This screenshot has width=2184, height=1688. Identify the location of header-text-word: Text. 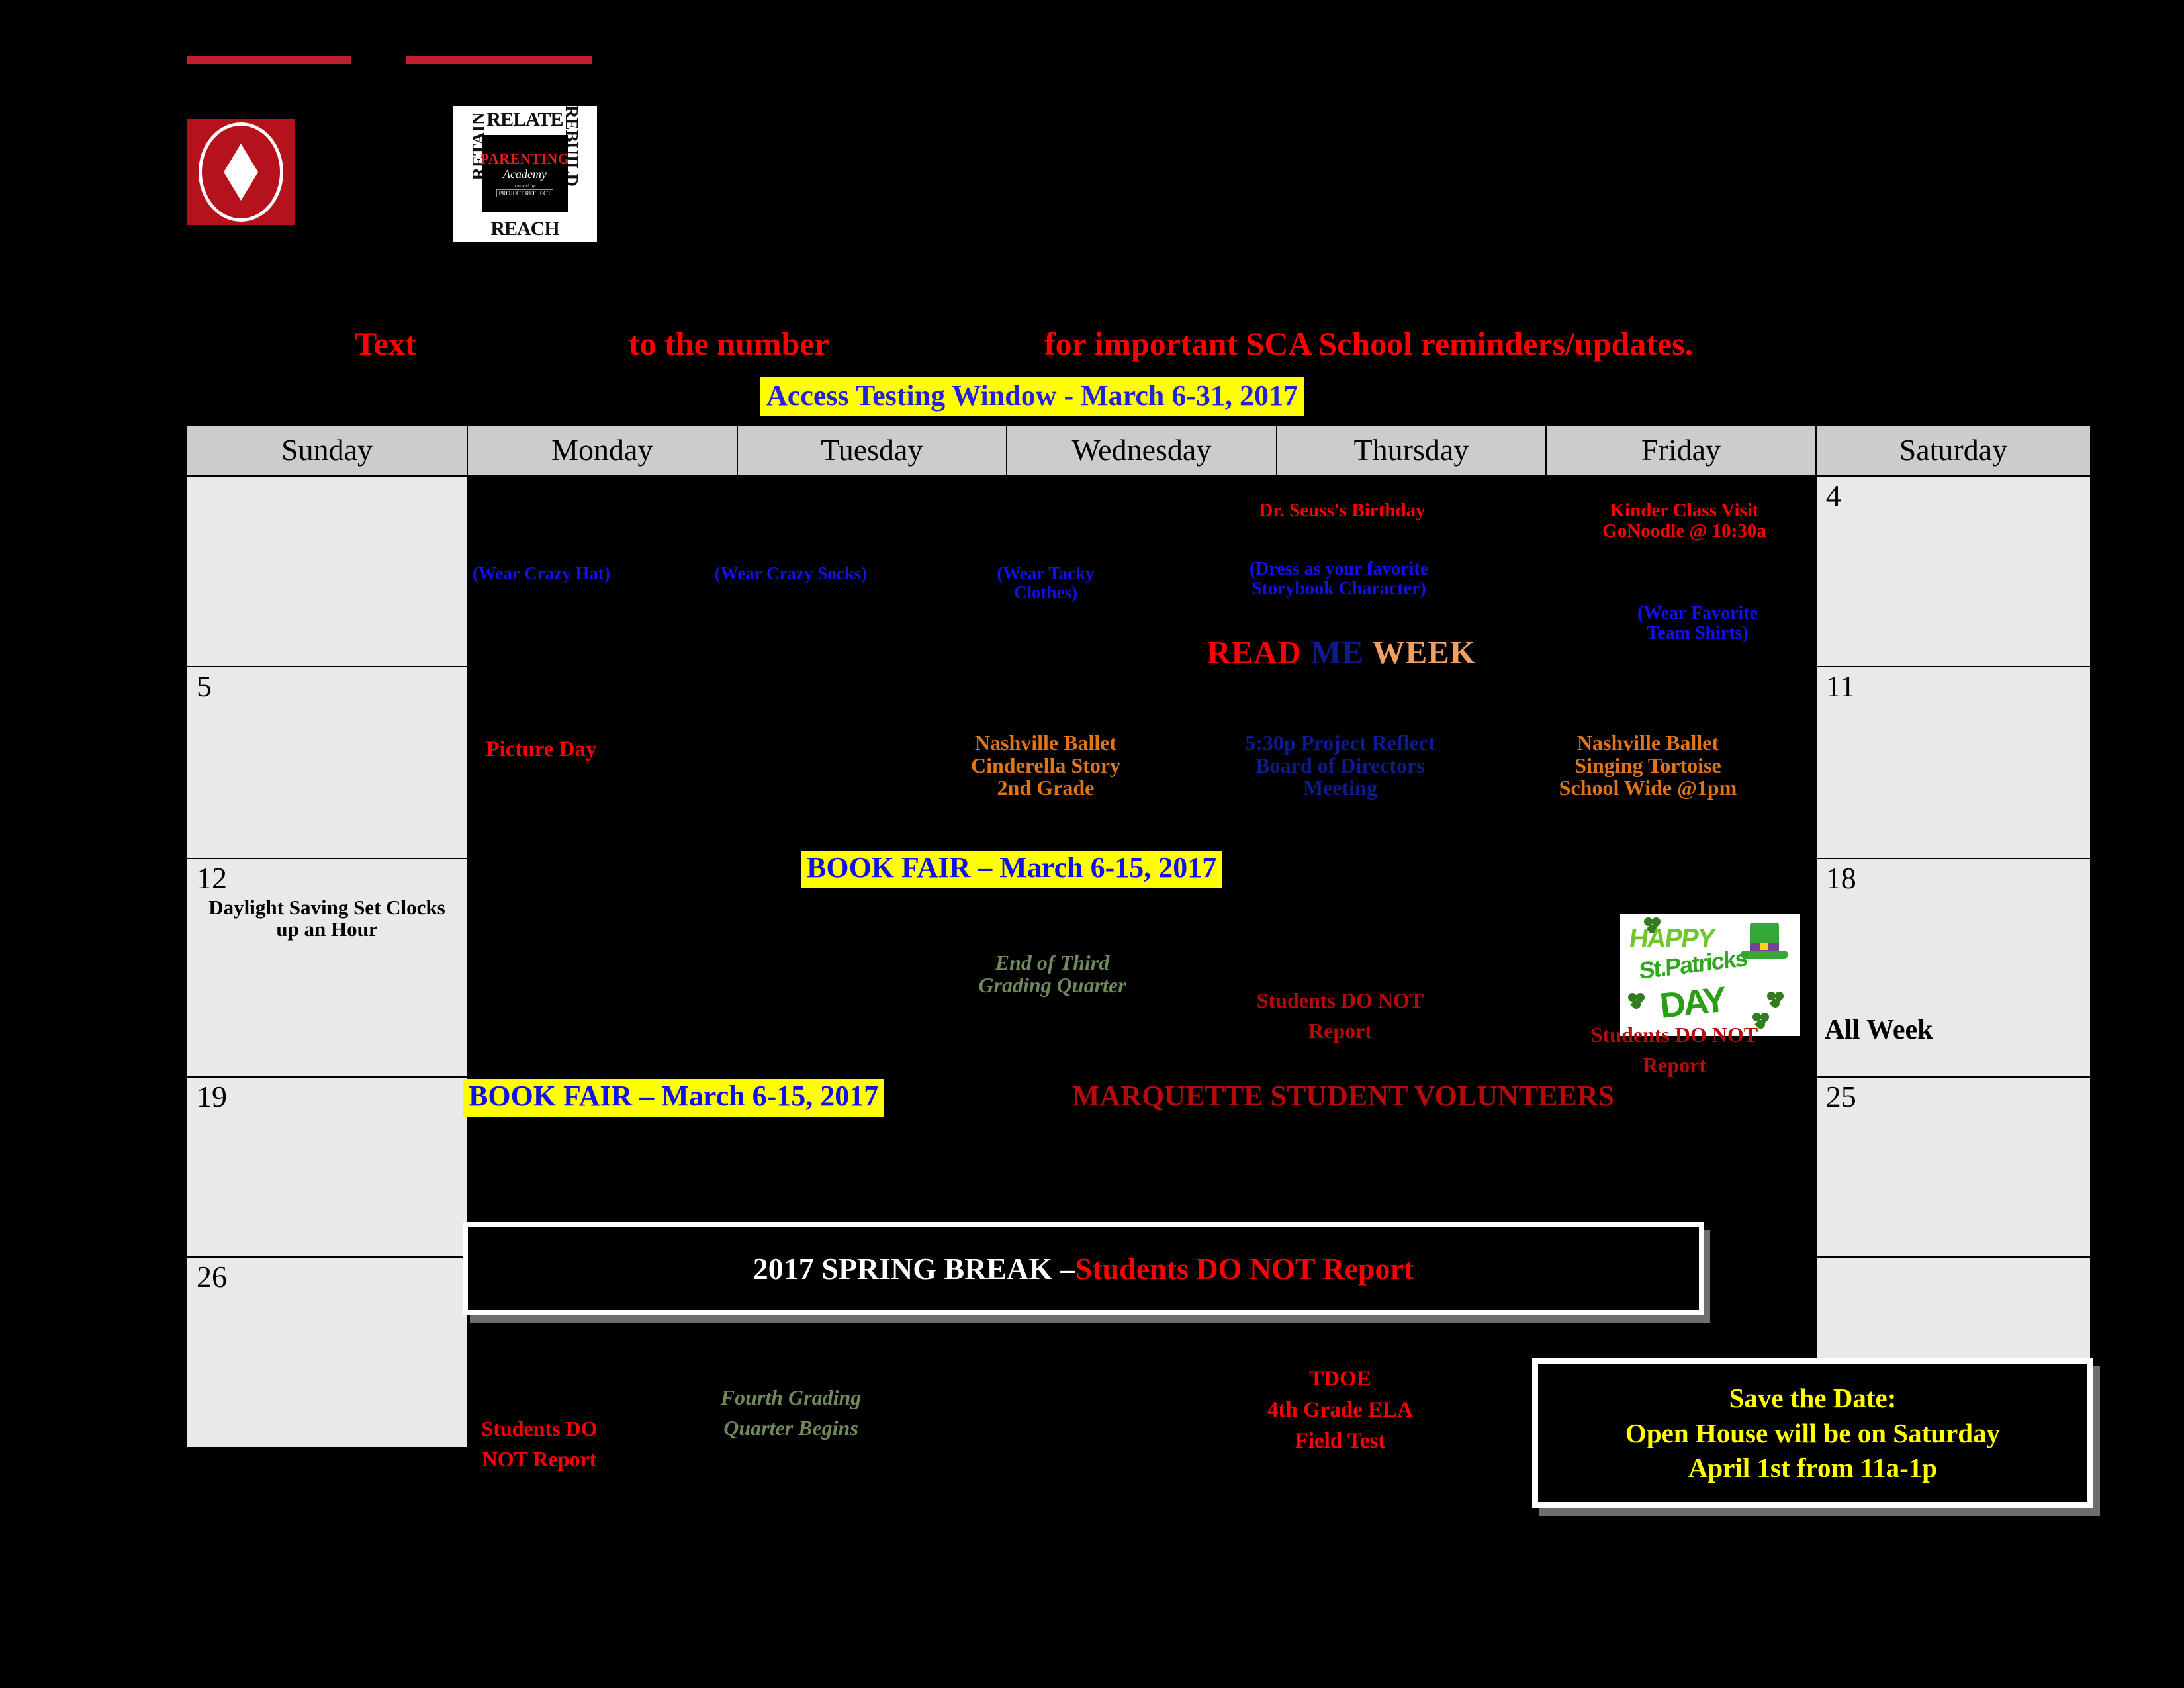
(385, 343).